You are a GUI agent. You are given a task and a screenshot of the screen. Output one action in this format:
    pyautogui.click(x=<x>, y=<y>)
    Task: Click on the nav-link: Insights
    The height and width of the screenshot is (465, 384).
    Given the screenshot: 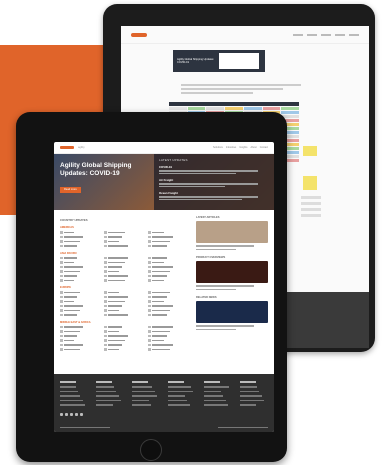 What is the action you would take?
    pyautogui.click(x=243, y=147)
    